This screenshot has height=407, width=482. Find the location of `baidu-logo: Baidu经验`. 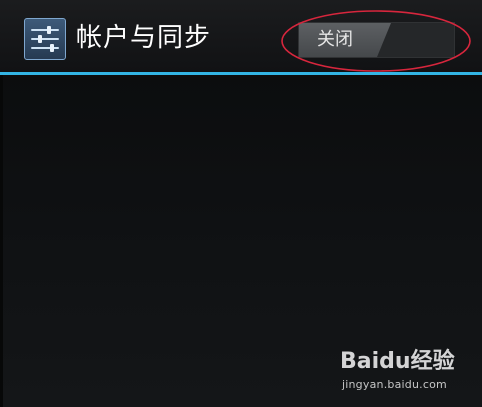

baidu-logo: Baidu经验 is located at coordinates (397, 362).